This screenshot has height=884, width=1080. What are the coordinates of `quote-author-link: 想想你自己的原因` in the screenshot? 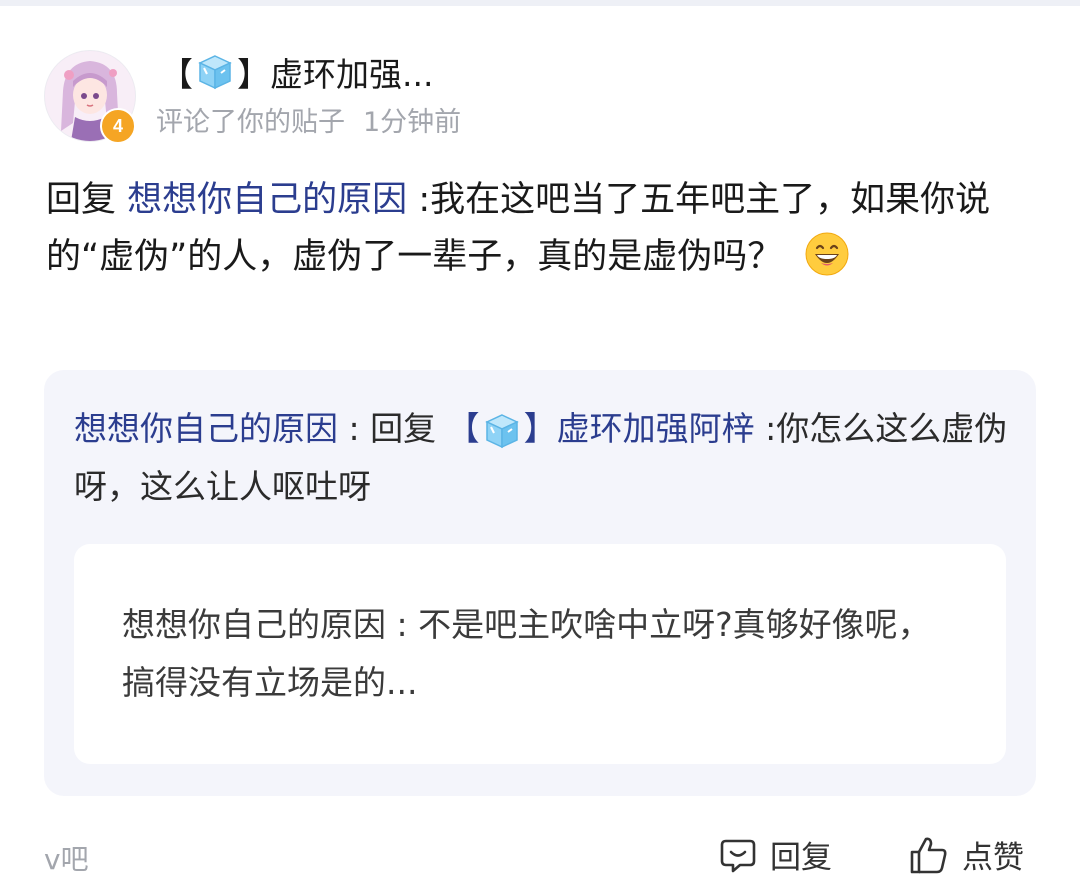 It's located at (206, 428).